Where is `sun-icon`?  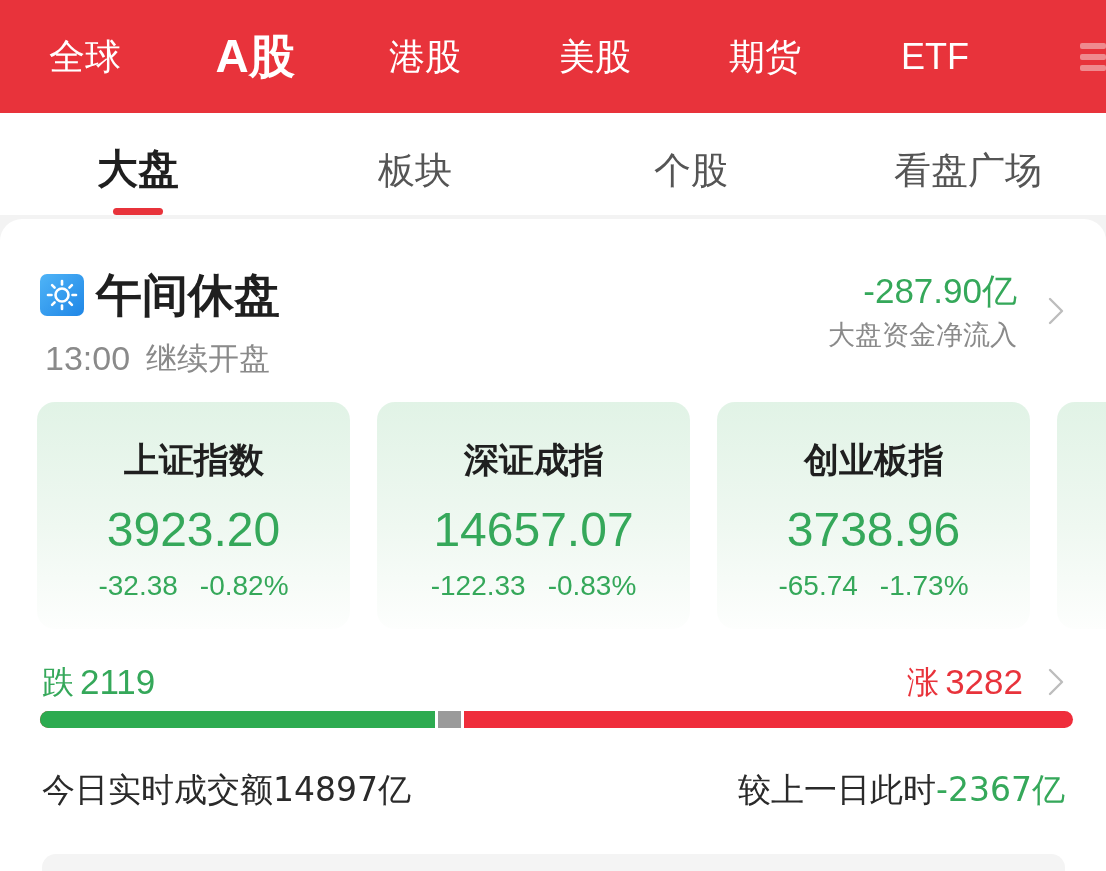
sun-icon is located at coordinates (62, 295).